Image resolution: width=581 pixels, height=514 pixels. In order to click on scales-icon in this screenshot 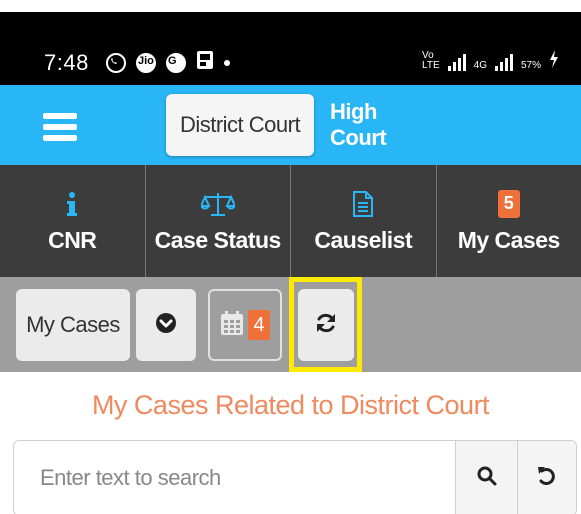, I will do `click(217, 204)`.